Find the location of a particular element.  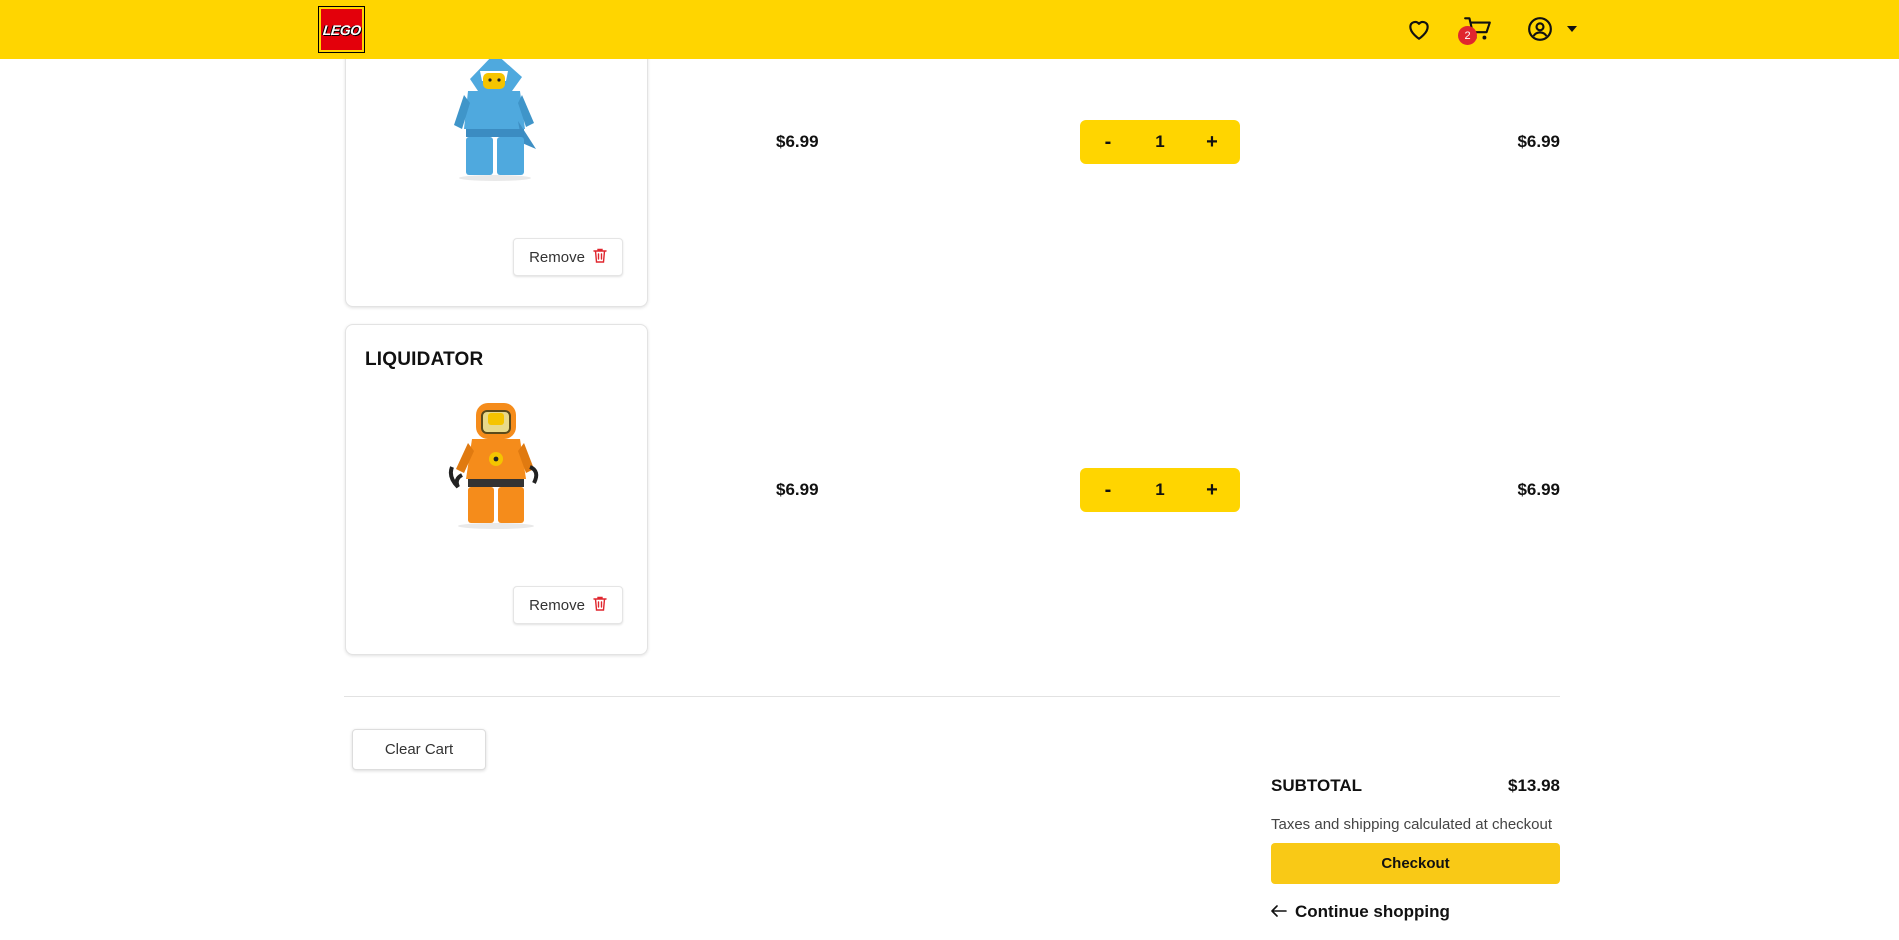

caret-down-icon is located at coordinates (1572, 29).